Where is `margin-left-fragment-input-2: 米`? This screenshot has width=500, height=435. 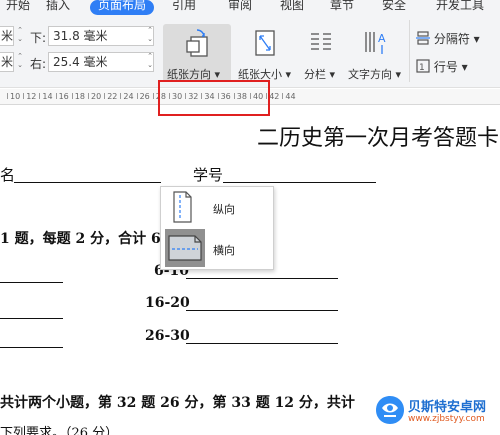 margin-left-fragment-input-2: 米 is located at coordinates (7, 62).